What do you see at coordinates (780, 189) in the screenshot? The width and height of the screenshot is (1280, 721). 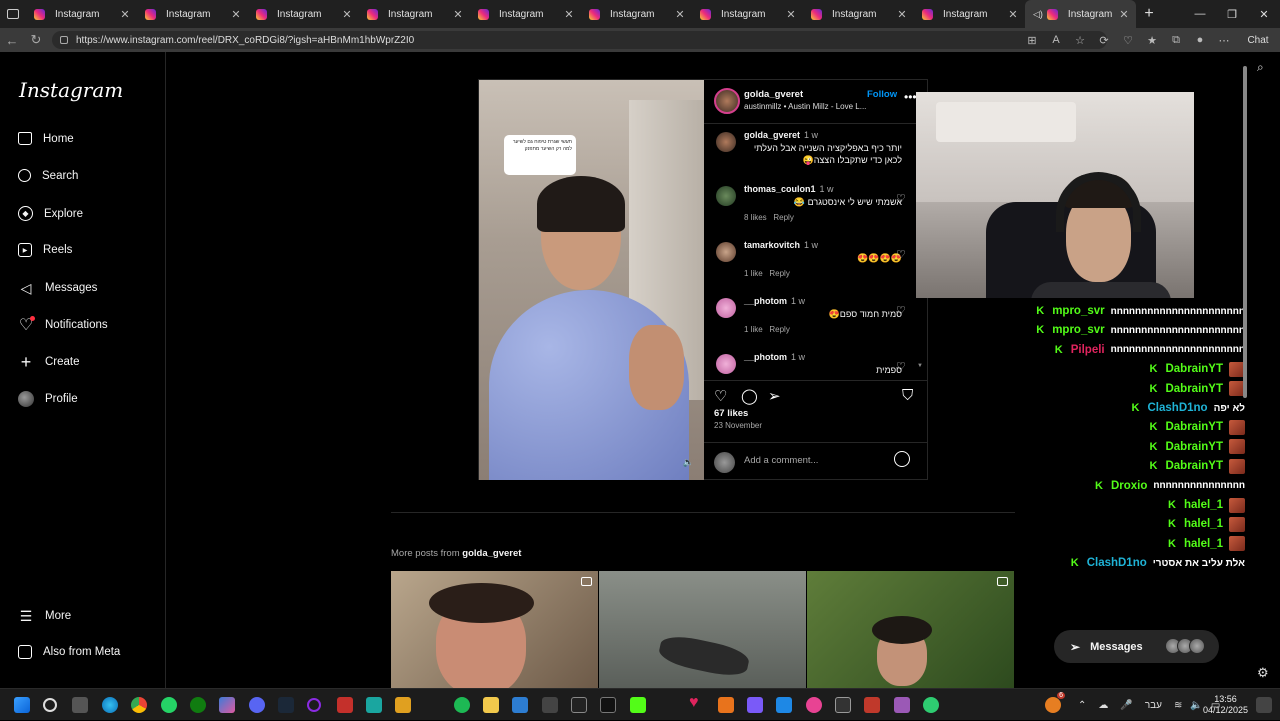 I see `comment-username: thomas_coulon1` at bounding box center [780, 189].